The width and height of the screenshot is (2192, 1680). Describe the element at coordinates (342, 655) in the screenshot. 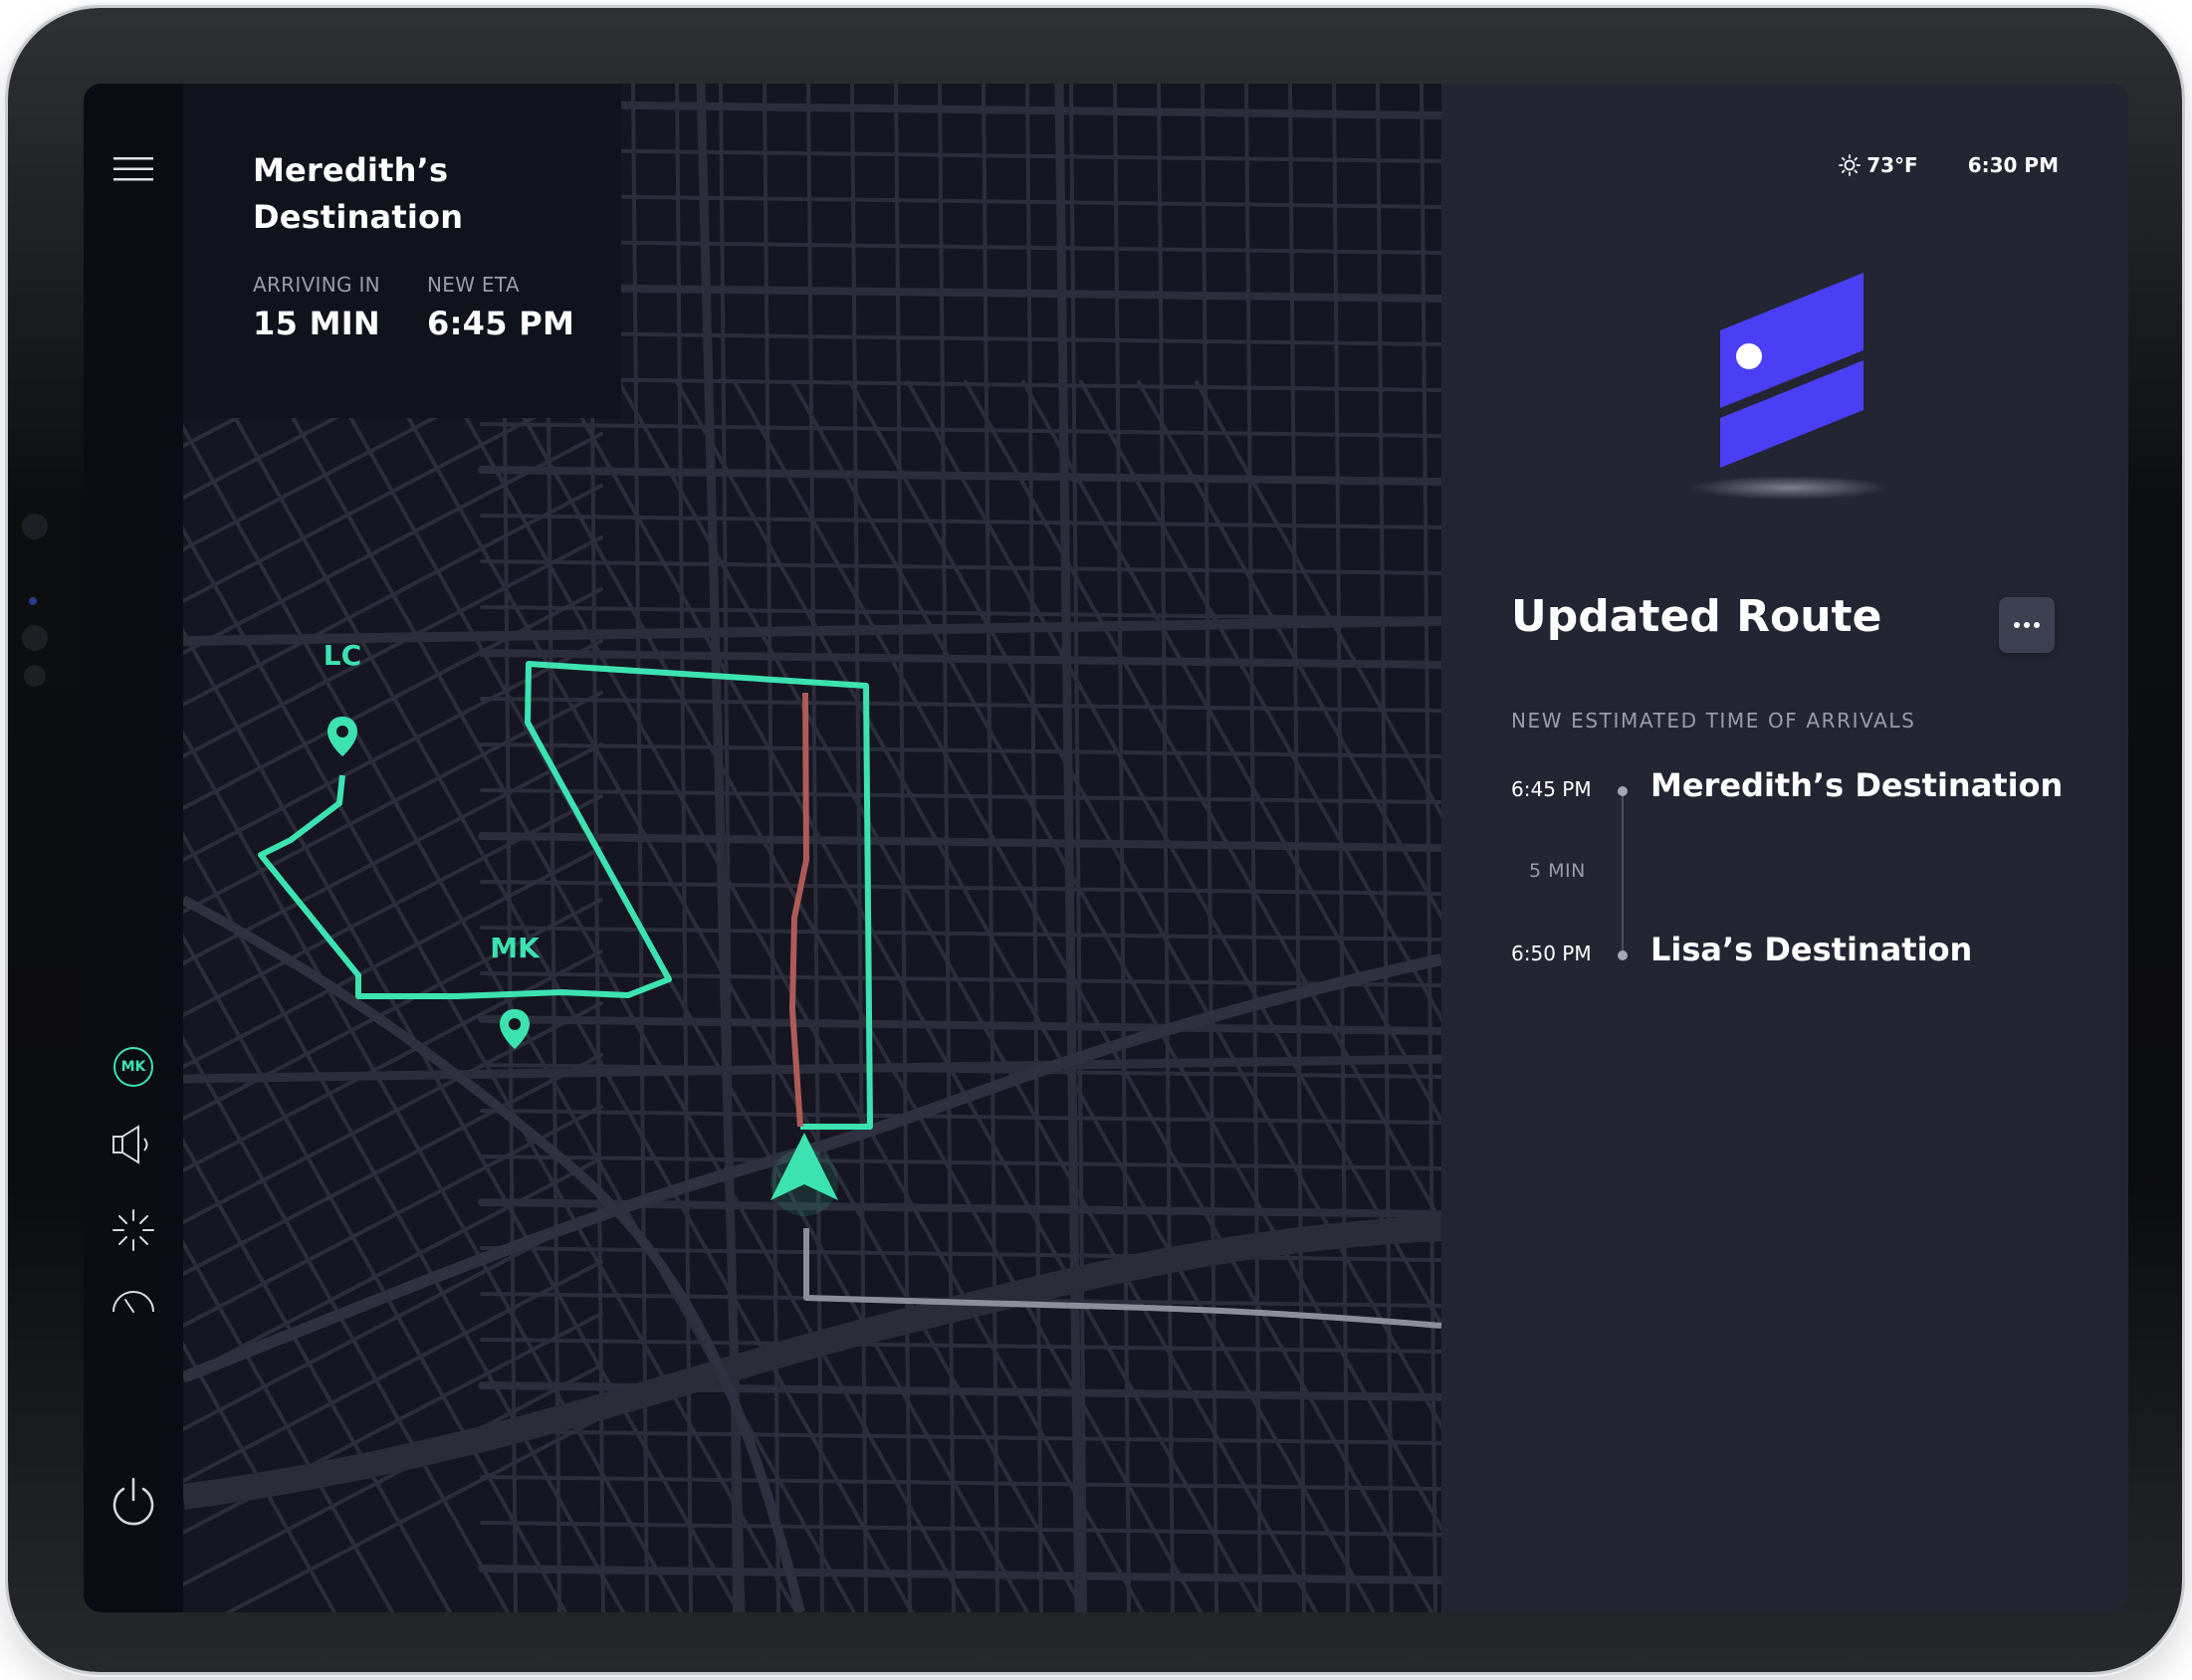

I see `pin-label-lc: LC` at that location.